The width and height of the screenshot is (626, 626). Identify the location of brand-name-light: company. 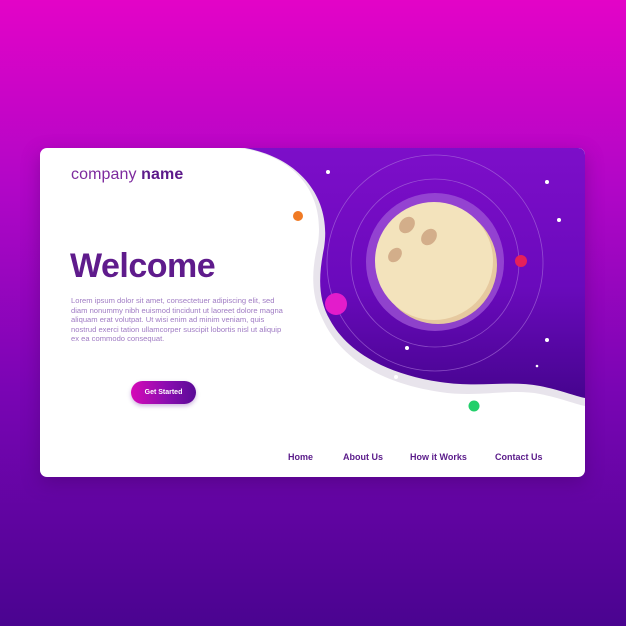
(104, 174).